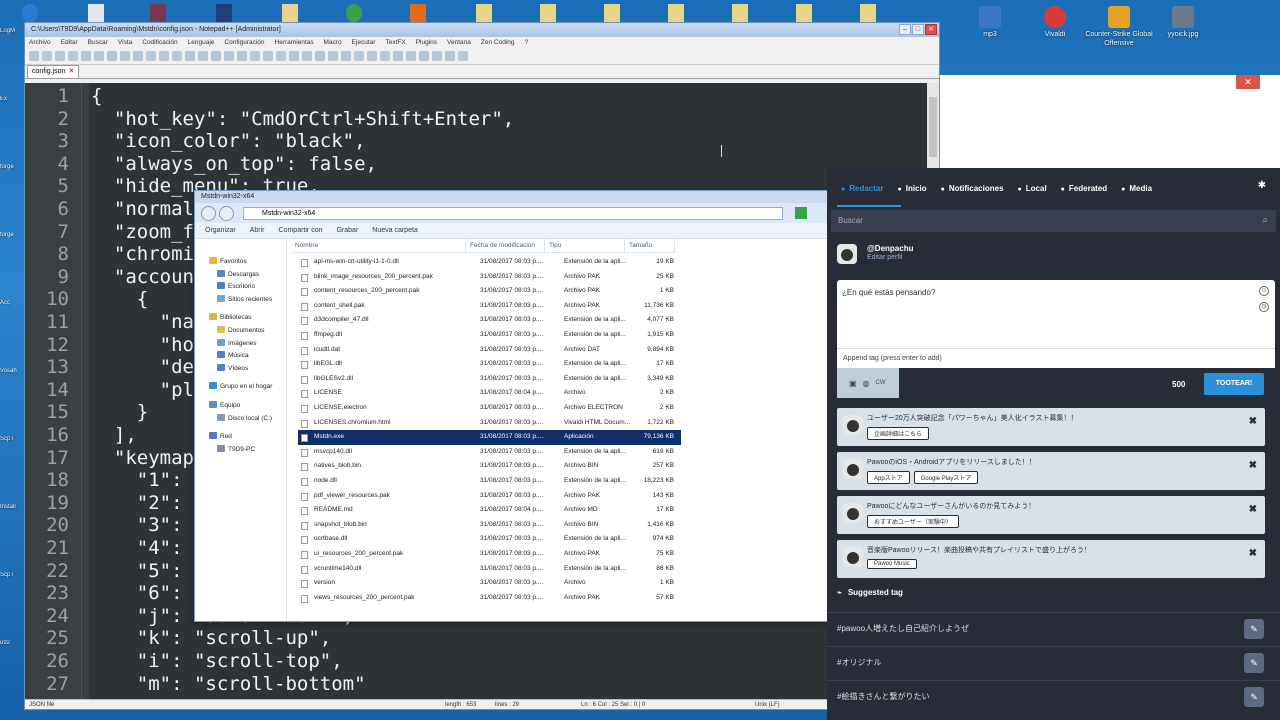 The height and width of the screenshot is (720, 1280). What do you see at coordinates (1053, 696) in the screenshot?
I see `suggested-tag-row: #絵描きさんと繋がりたい ✎` at bounding box center [1053, 696].